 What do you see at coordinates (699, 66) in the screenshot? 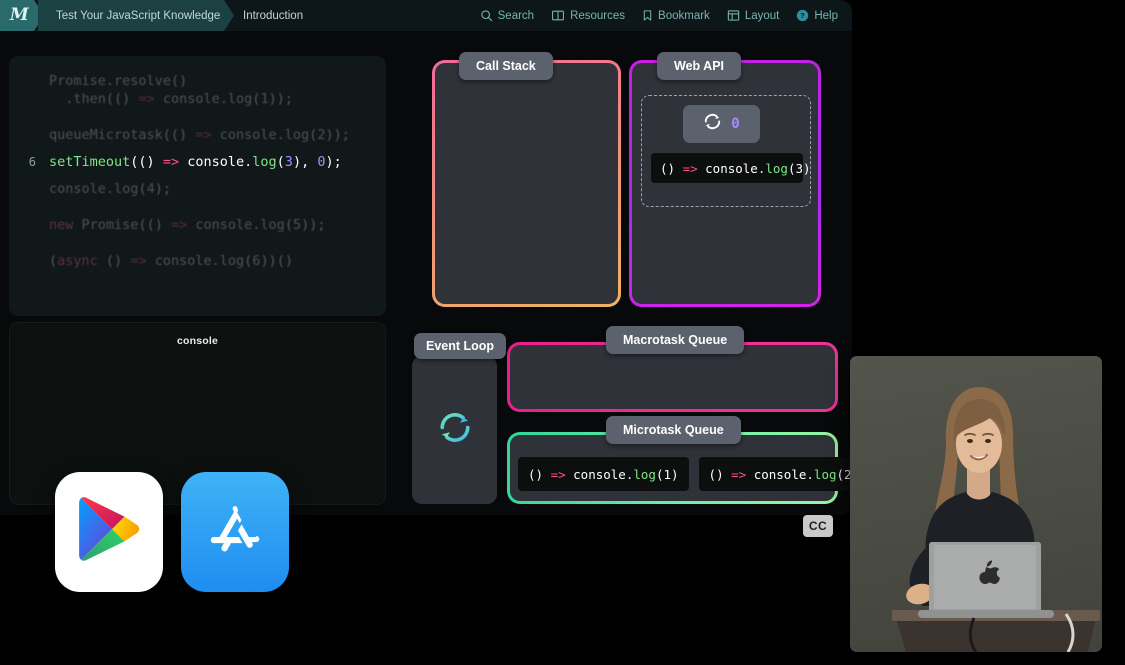
I see `web-api-label: Web API` at bounding box center [699, 66].